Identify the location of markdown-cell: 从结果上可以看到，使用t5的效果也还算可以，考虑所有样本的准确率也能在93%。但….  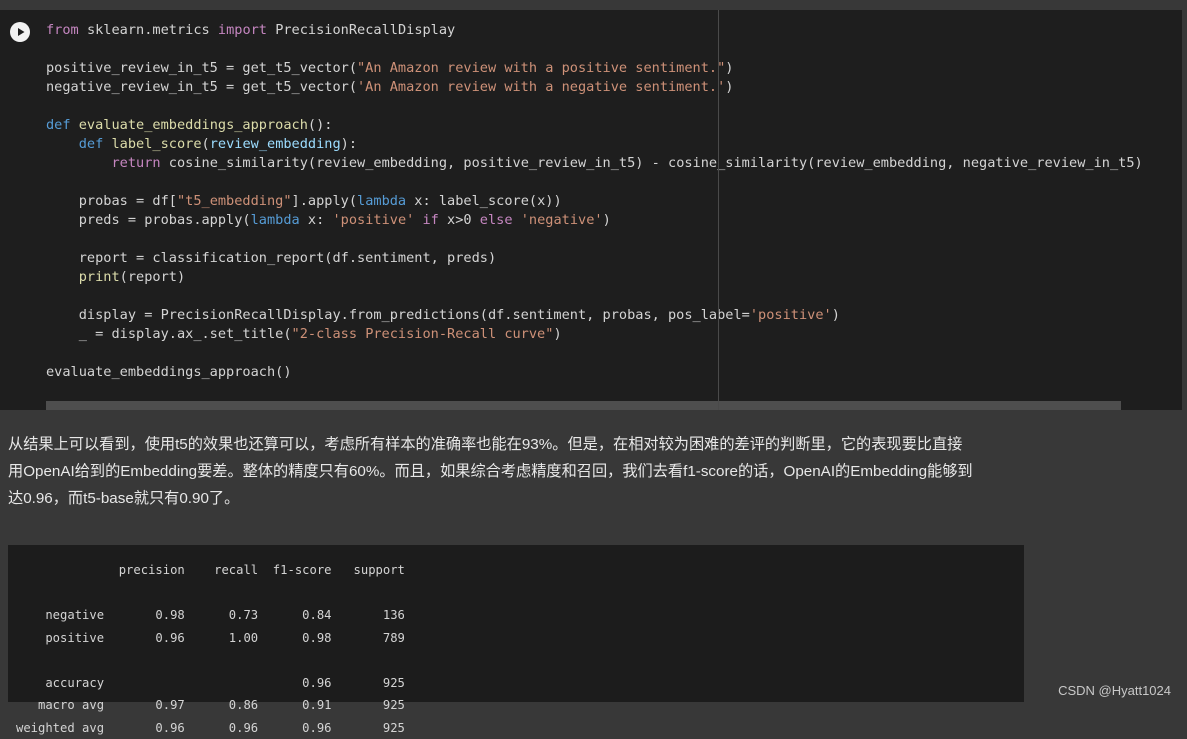
(518, 471).